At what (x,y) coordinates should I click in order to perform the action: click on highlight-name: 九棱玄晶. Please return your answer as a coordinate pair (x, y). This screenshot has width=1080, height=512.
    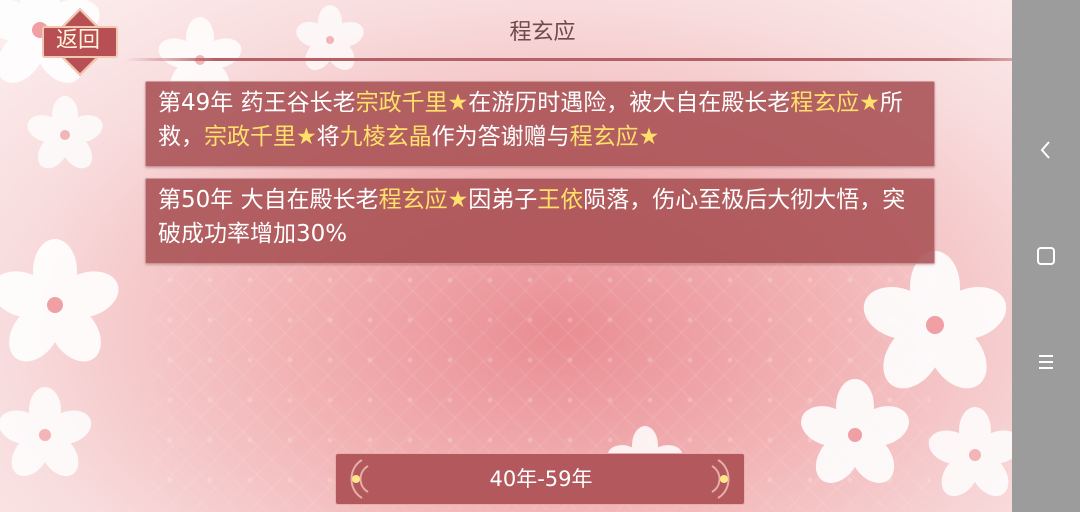
    Looking at the image, I should click on (385, 137).